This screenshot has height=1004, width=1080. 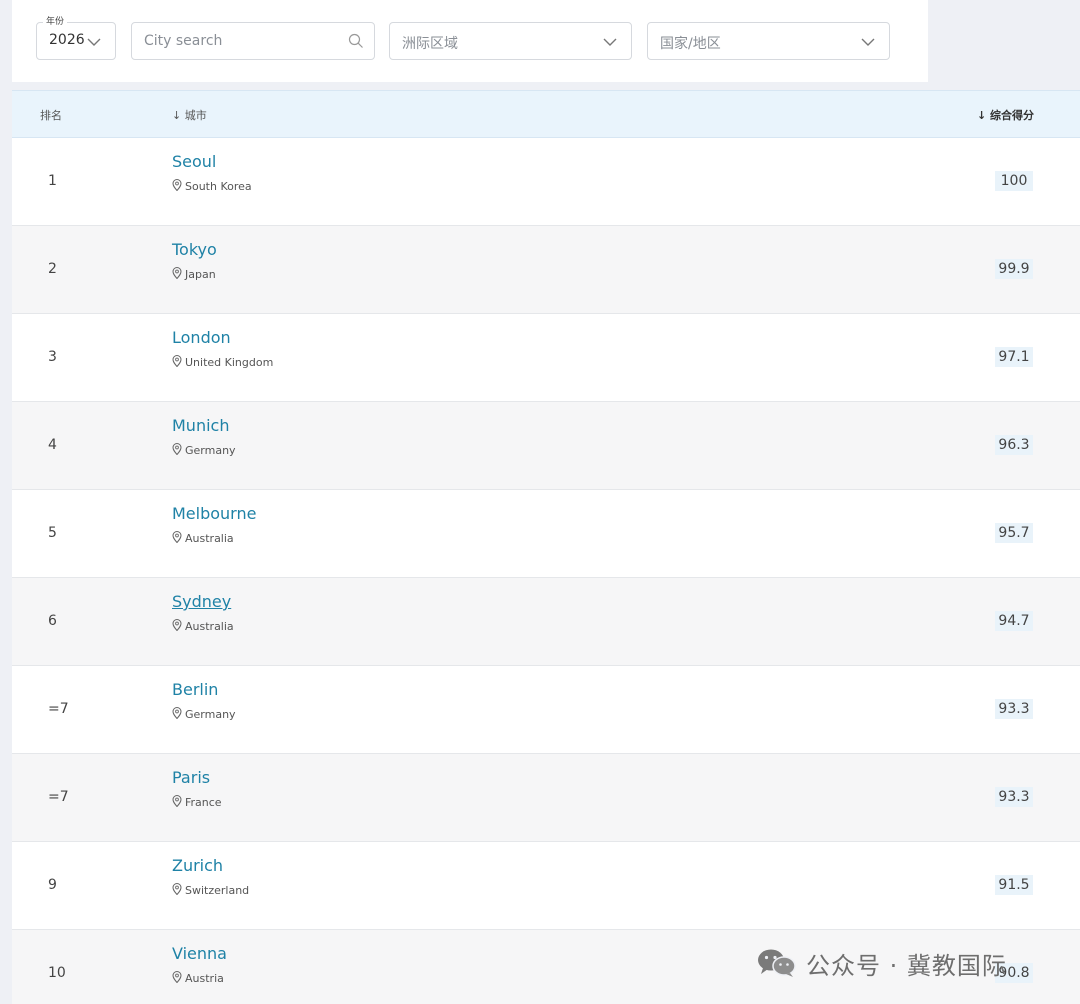 I want to click on table-row: 9 Zurich Switzerland 91.5, so click(x=546, y=886).